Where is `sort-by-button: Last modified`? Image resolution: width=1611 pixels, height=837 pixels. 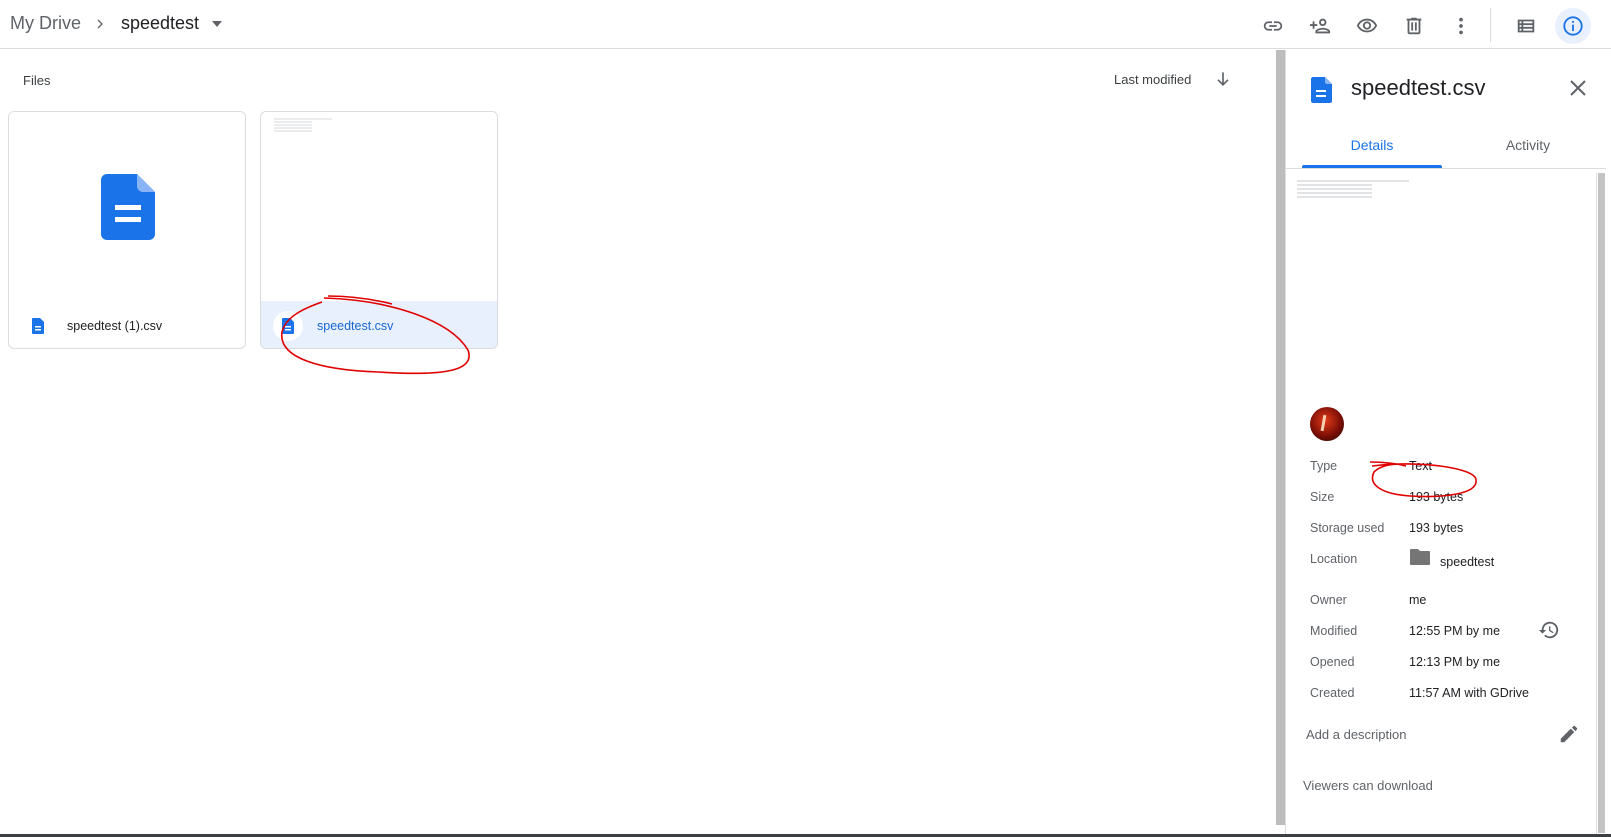 sort-by-button: Last modified is located at coordinates (1152, 79).